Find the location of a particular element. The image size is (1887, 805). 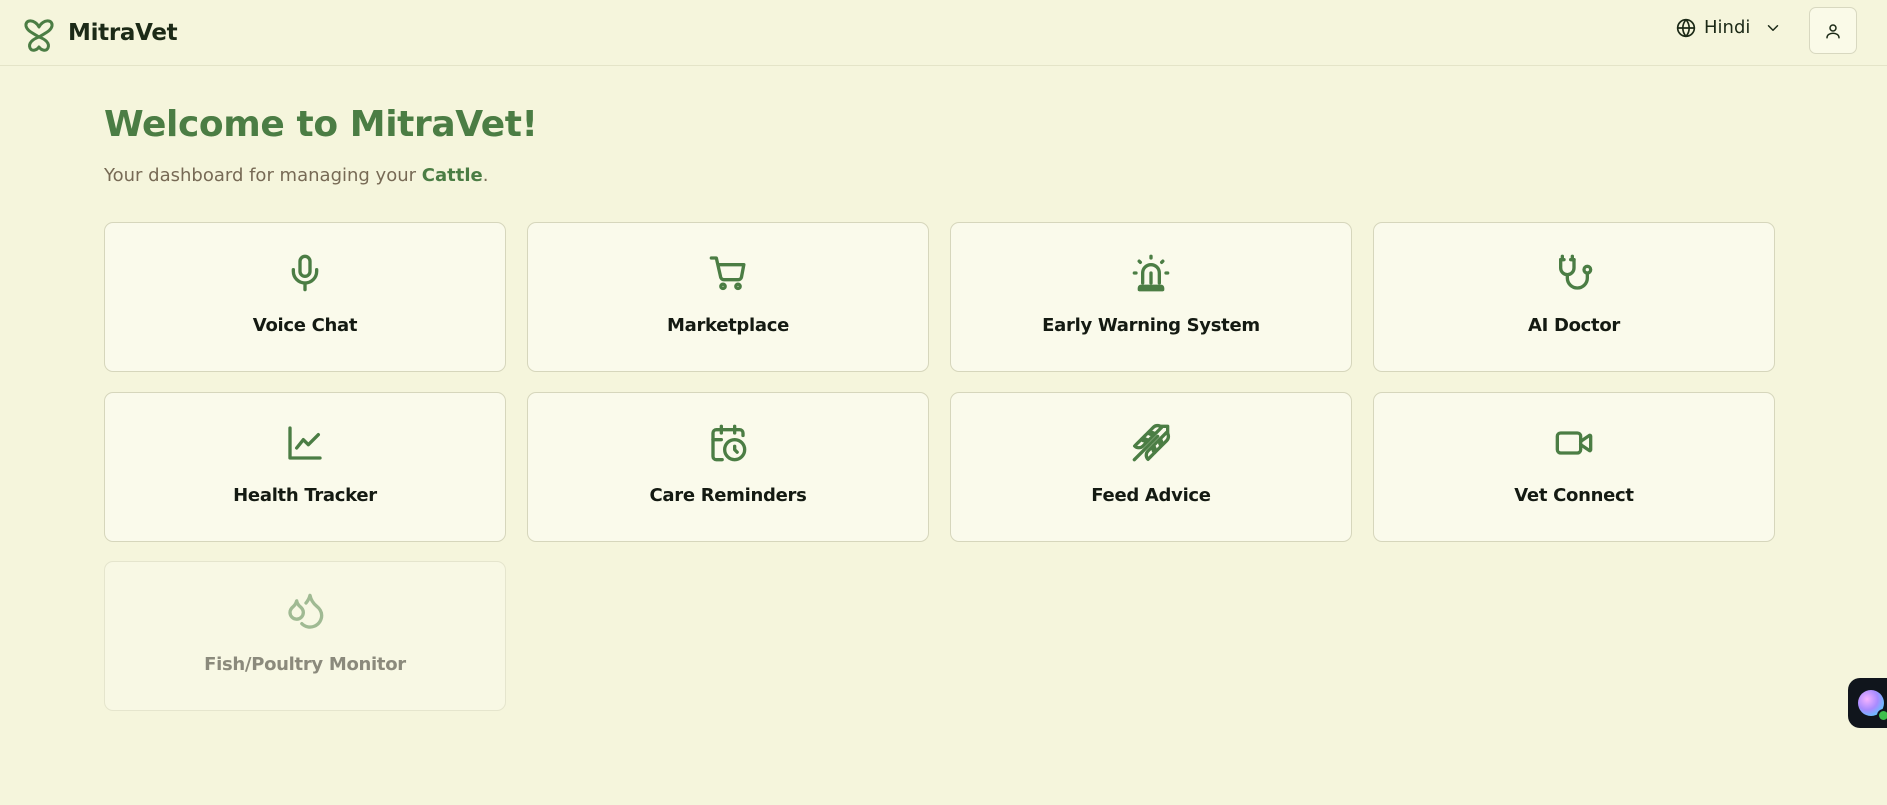

droplets-icon is located at coordinates (306, 611).